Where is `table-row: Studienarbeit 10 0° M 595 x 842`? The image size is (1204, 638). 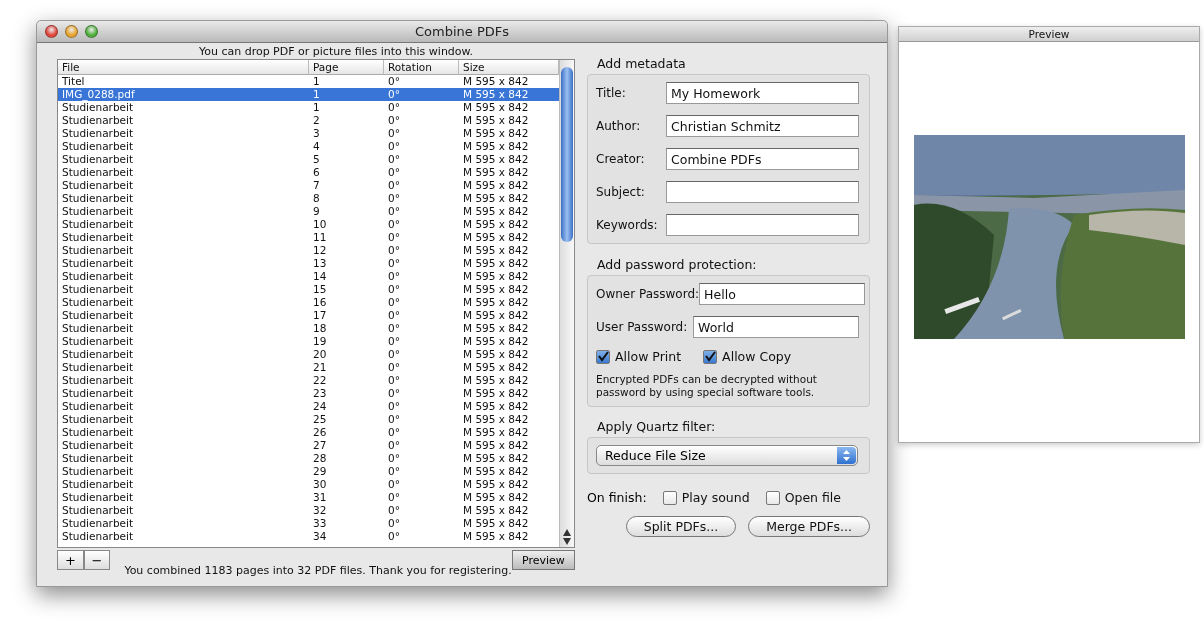 table-row: Studienarbeit 10 0° M 595 x 842 is located at coordinates (308, 224).